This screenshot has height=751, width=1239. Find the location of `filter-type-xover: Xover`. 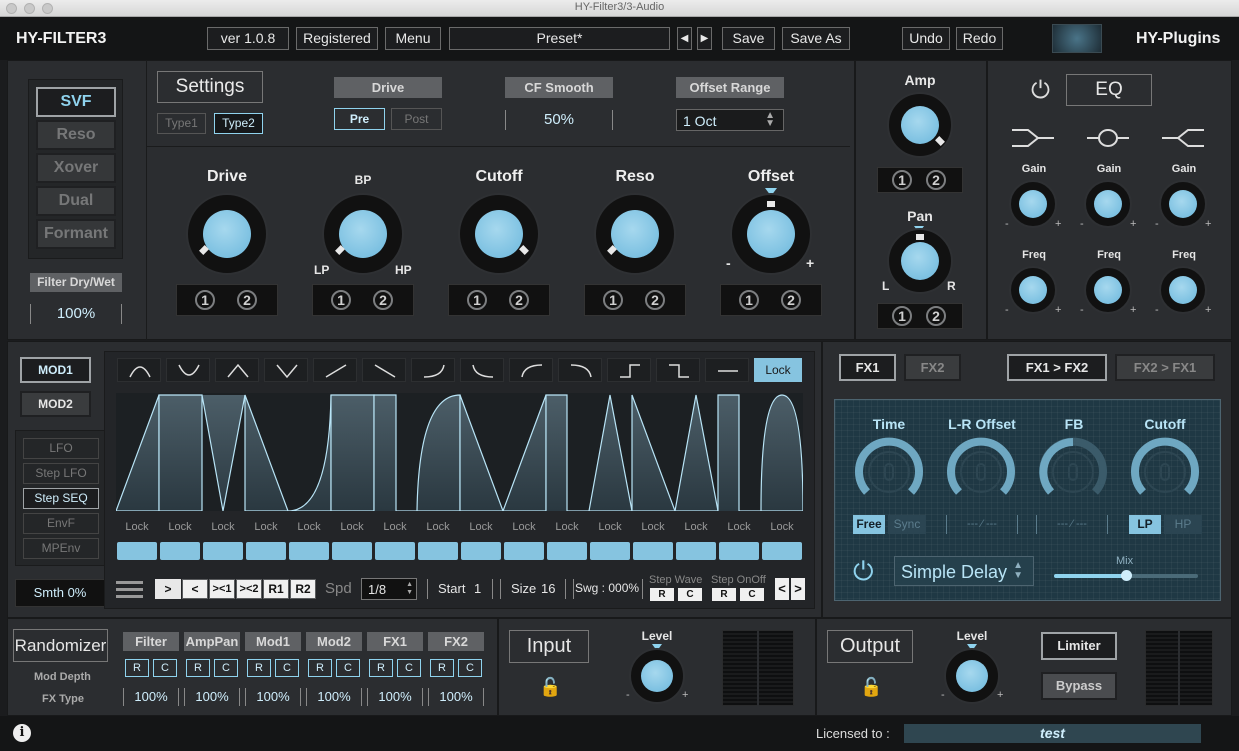

filter-type-xover: Xover is located at coordinates (76, 168).